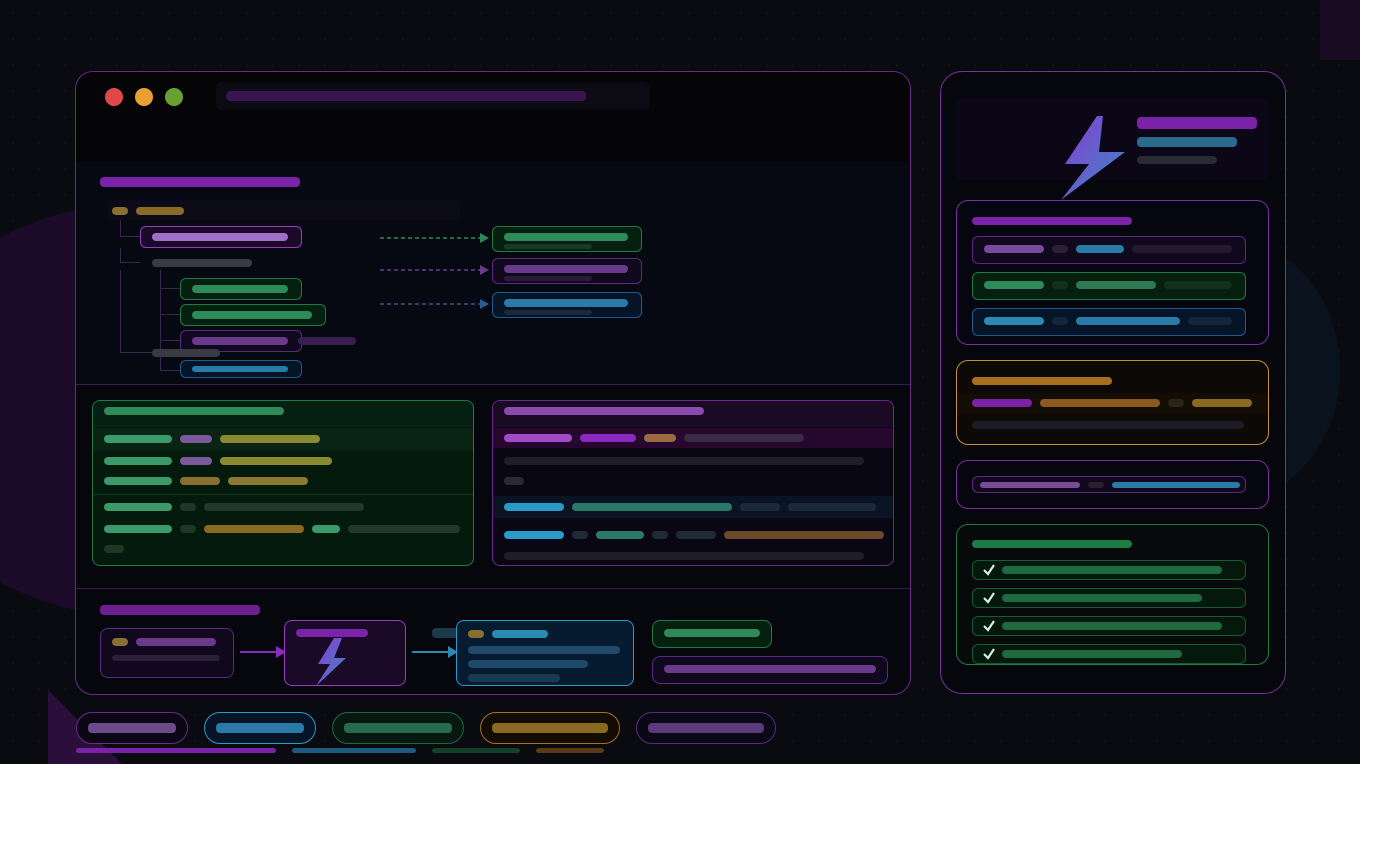 Image resolution: width=1388 pixels, height=846 pixels. What do you see at coordinates (120, 642) in the screenshot?
I see `pipeline-source-icon` at bounding box center [120, 642].